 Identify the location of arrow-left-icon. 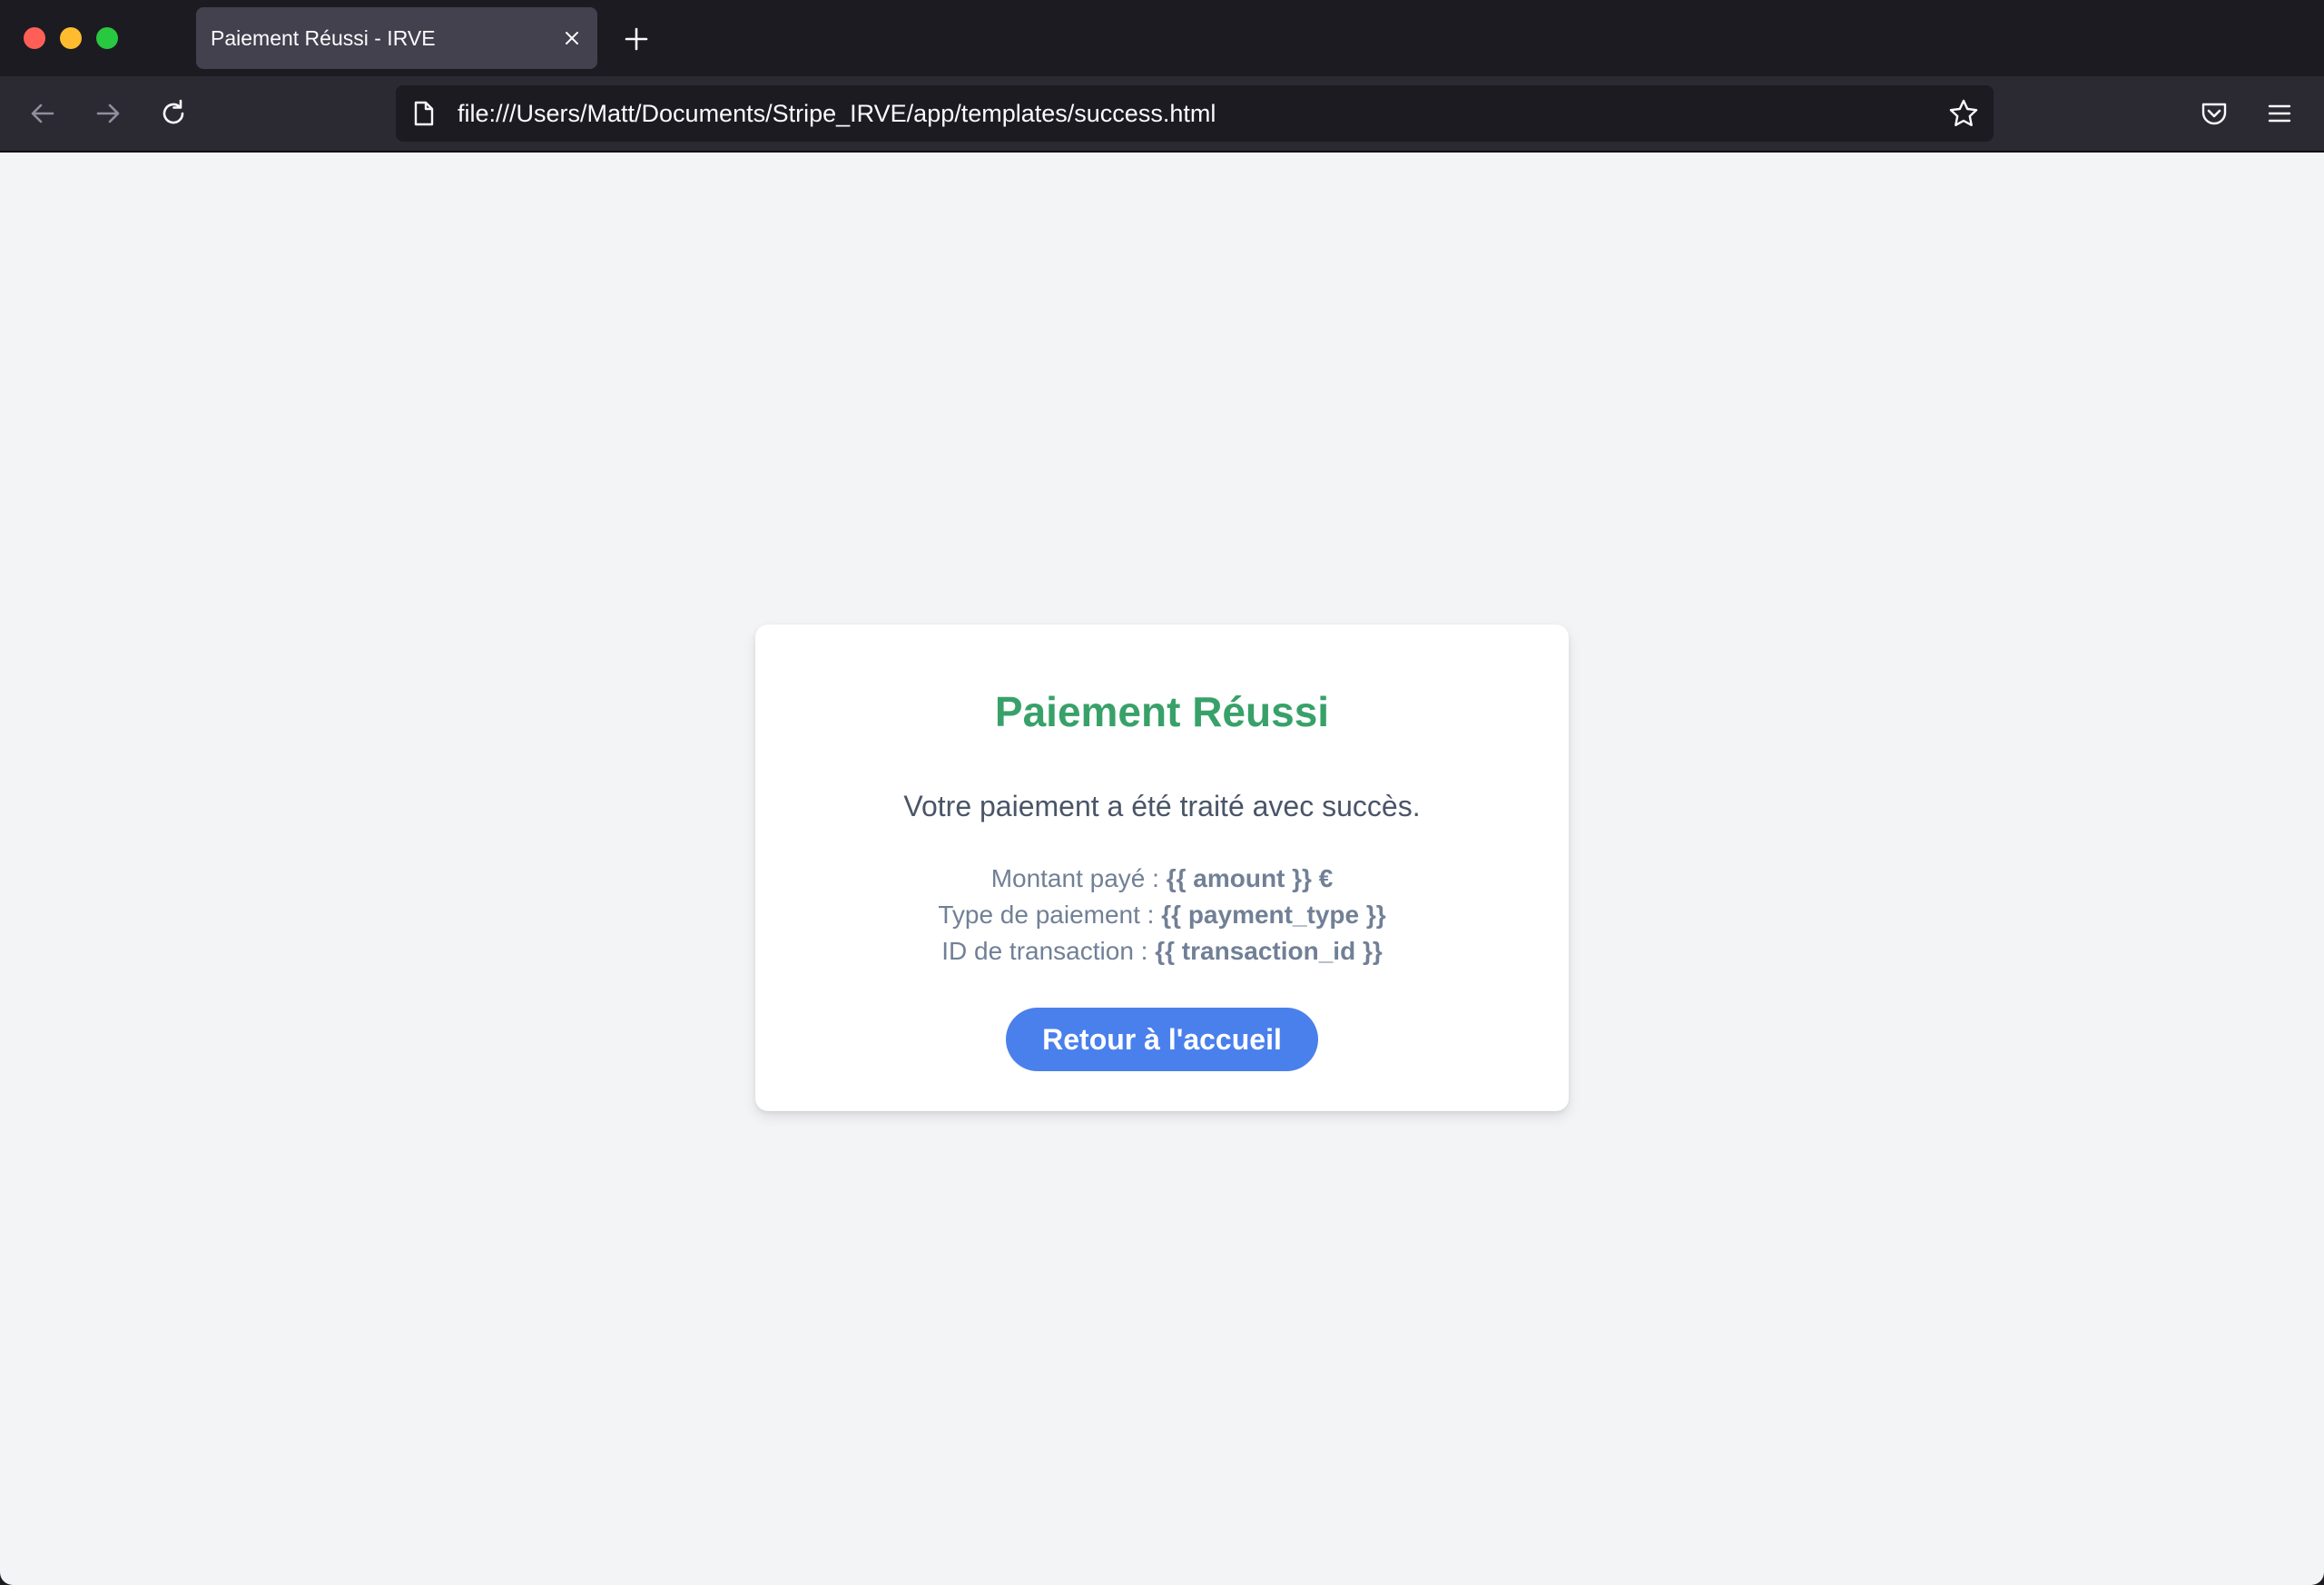
(42, 114).